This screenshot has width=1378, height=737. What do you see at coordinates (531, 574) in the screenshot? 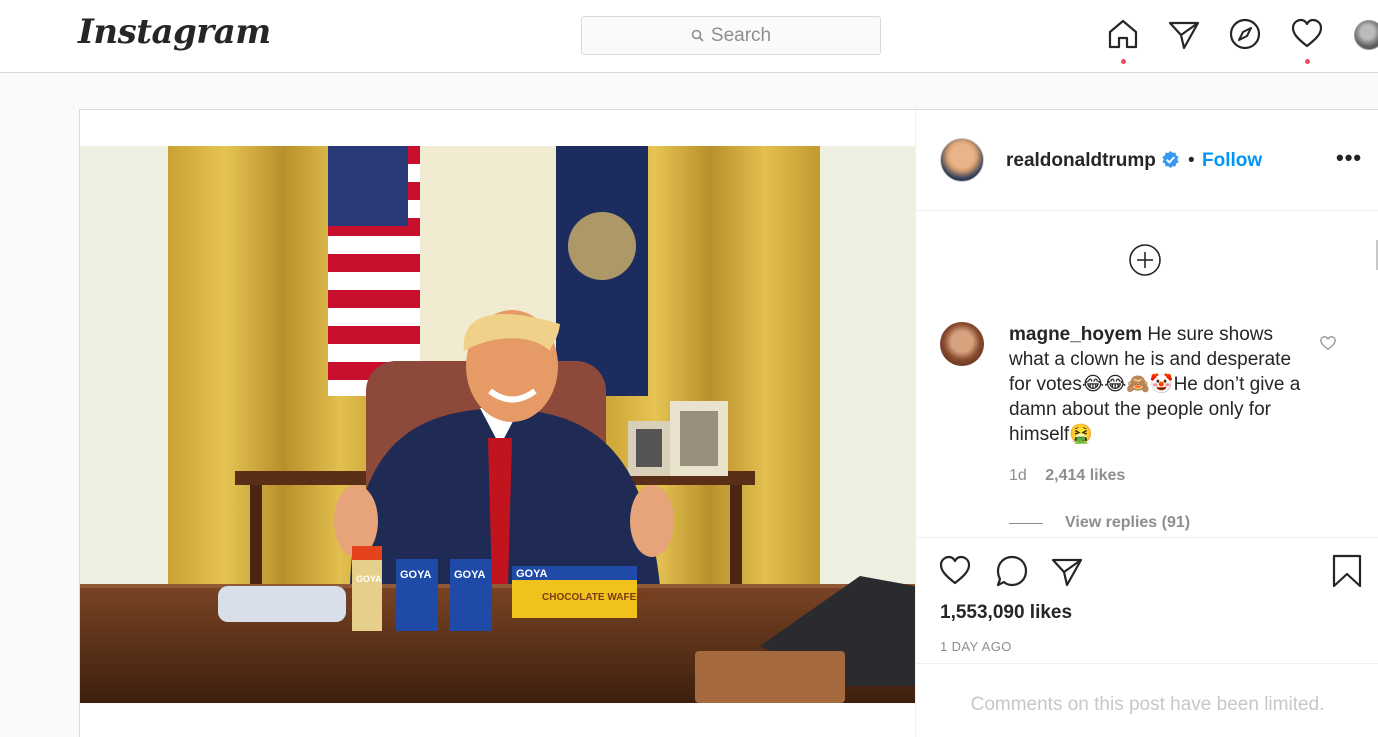
I see `goya-label-4: GOYA` at bounding box center [531, 574].